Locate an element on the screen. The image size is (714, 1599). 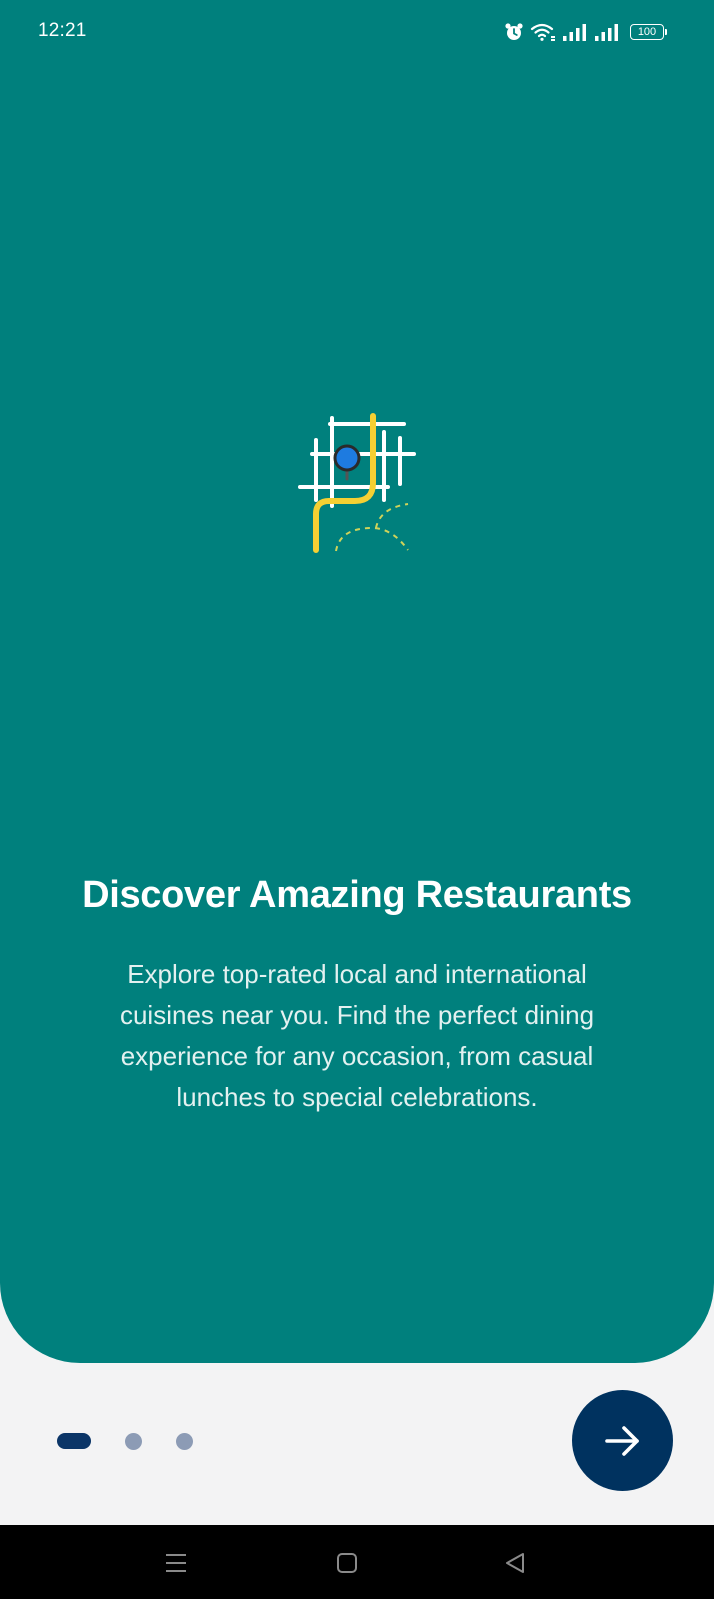
arrow-right-icon is located at coordinates (621, 1440).